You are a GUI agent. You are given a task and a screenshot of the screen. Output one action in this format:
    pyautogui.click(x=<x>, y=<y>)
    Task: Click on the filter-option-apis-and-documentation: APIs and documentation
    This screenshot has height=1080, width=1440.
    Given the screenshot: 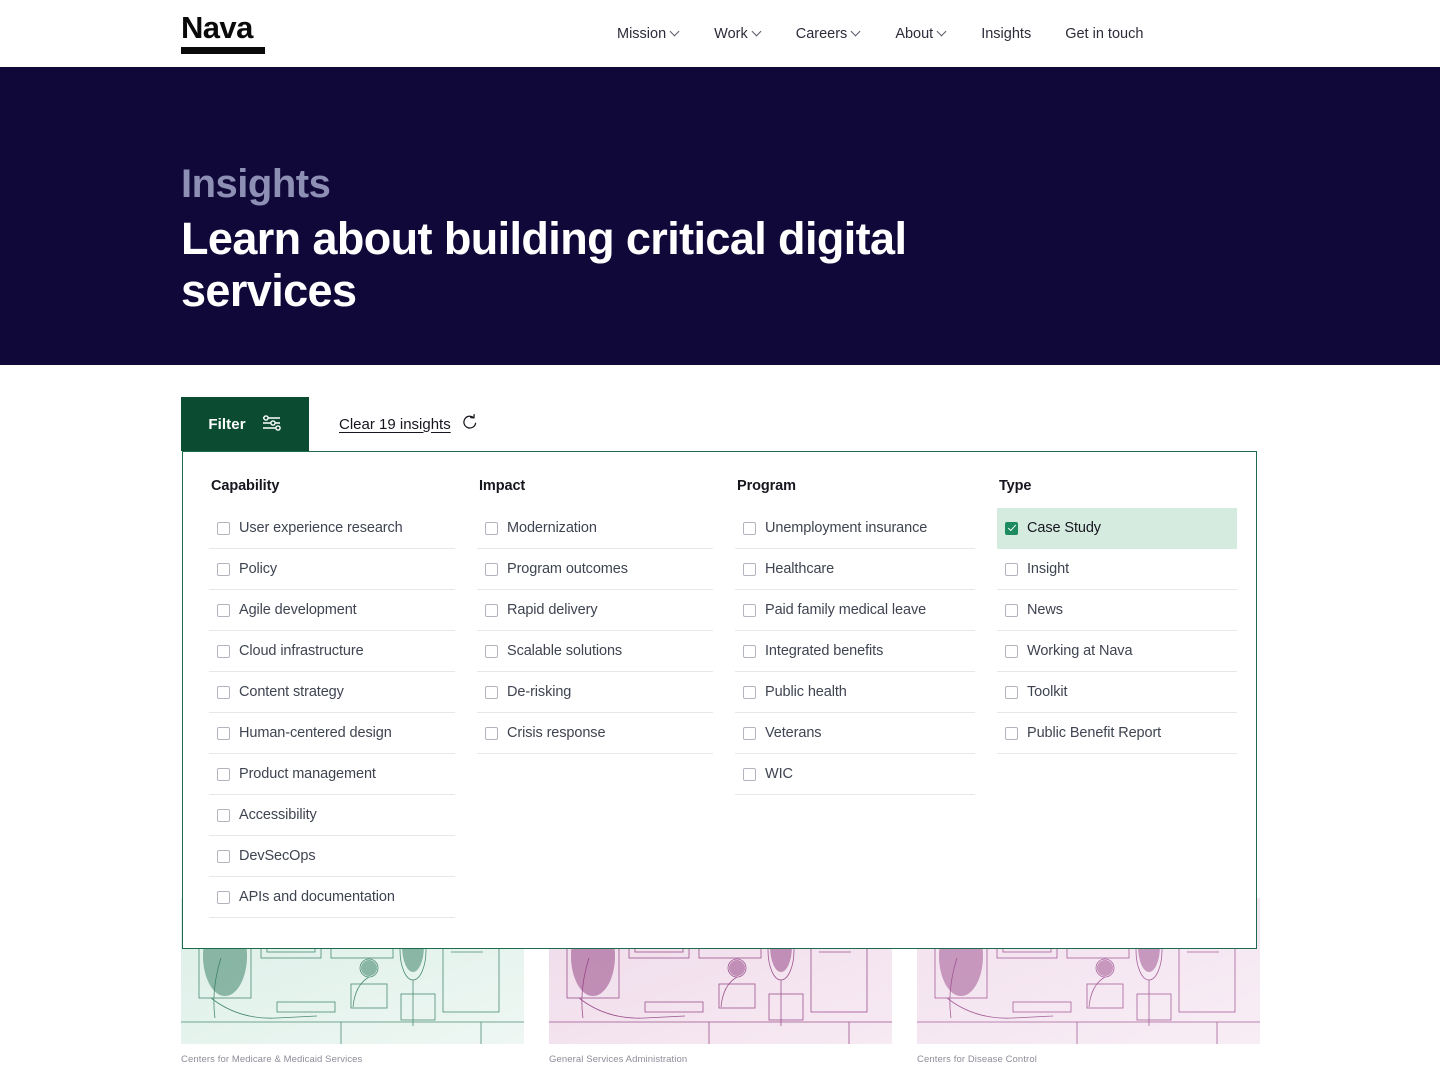 What is the action you would take?
    pyautogui.click(x=332, y=897)
    